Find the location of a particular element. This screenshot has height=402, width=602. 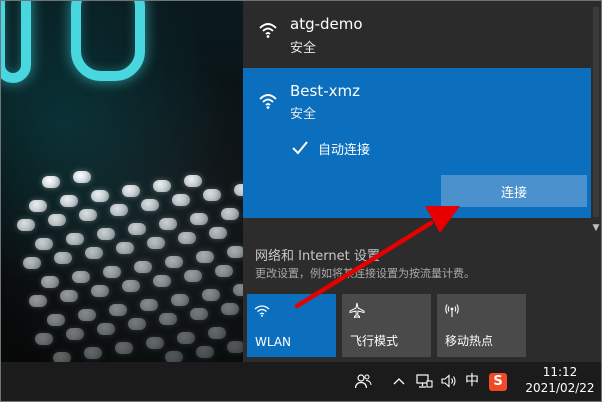

tile-label: 飞行模式 is located at coordinates (374, 341).